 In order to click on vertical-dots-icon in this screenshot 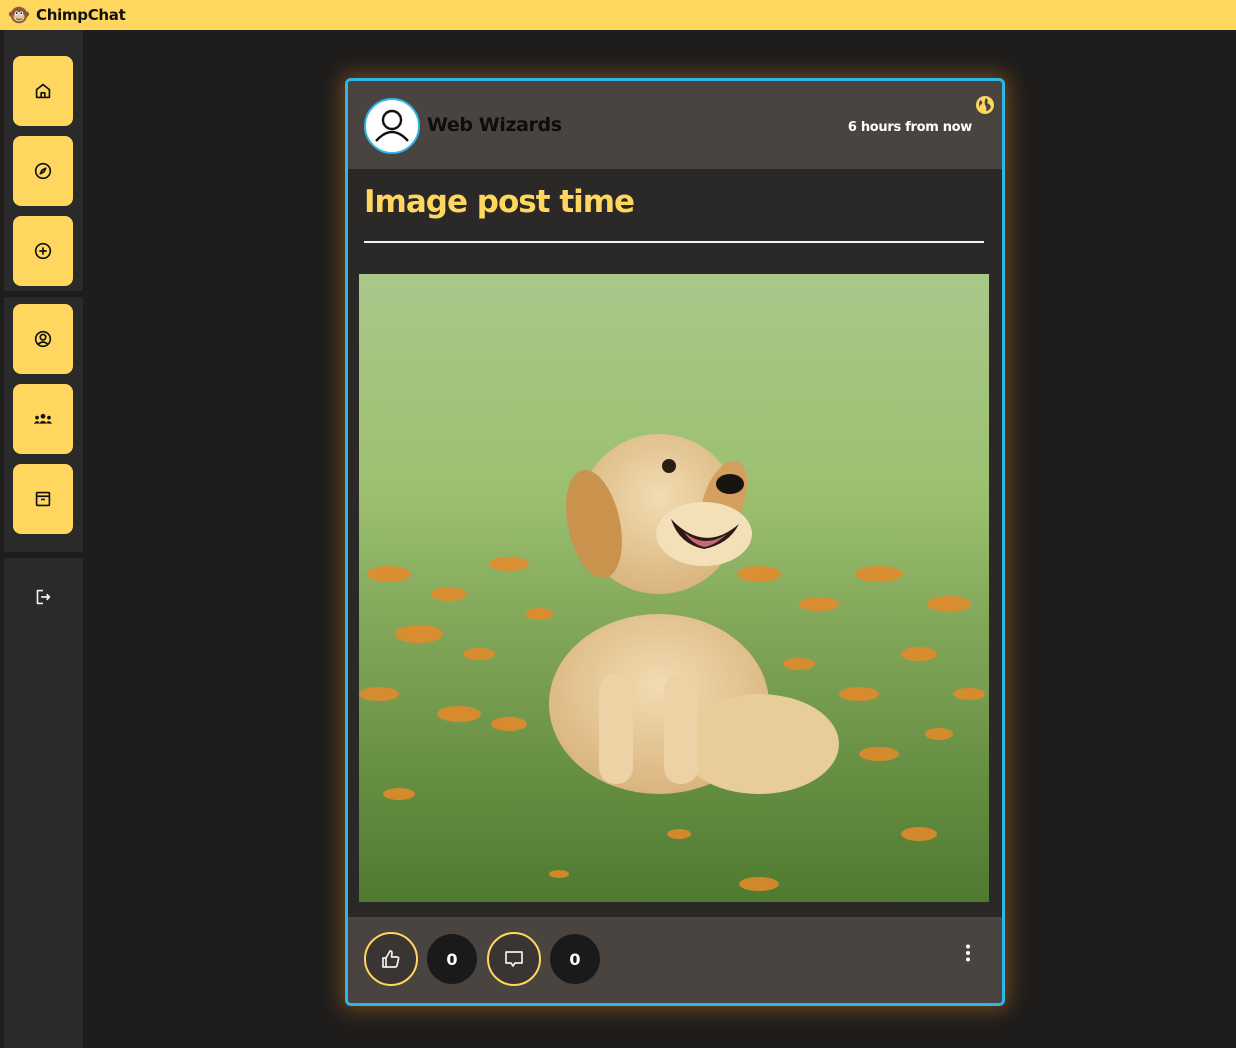, I will do `click(968, 953)`.